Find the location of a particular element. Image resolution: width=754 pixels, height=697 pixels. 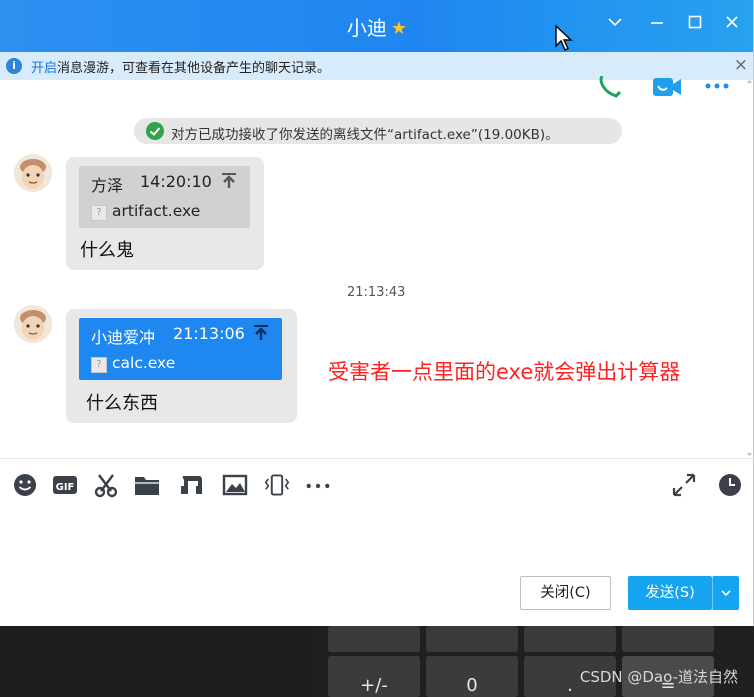

file-sender: 方泽 is located at coordinates (107, 185).